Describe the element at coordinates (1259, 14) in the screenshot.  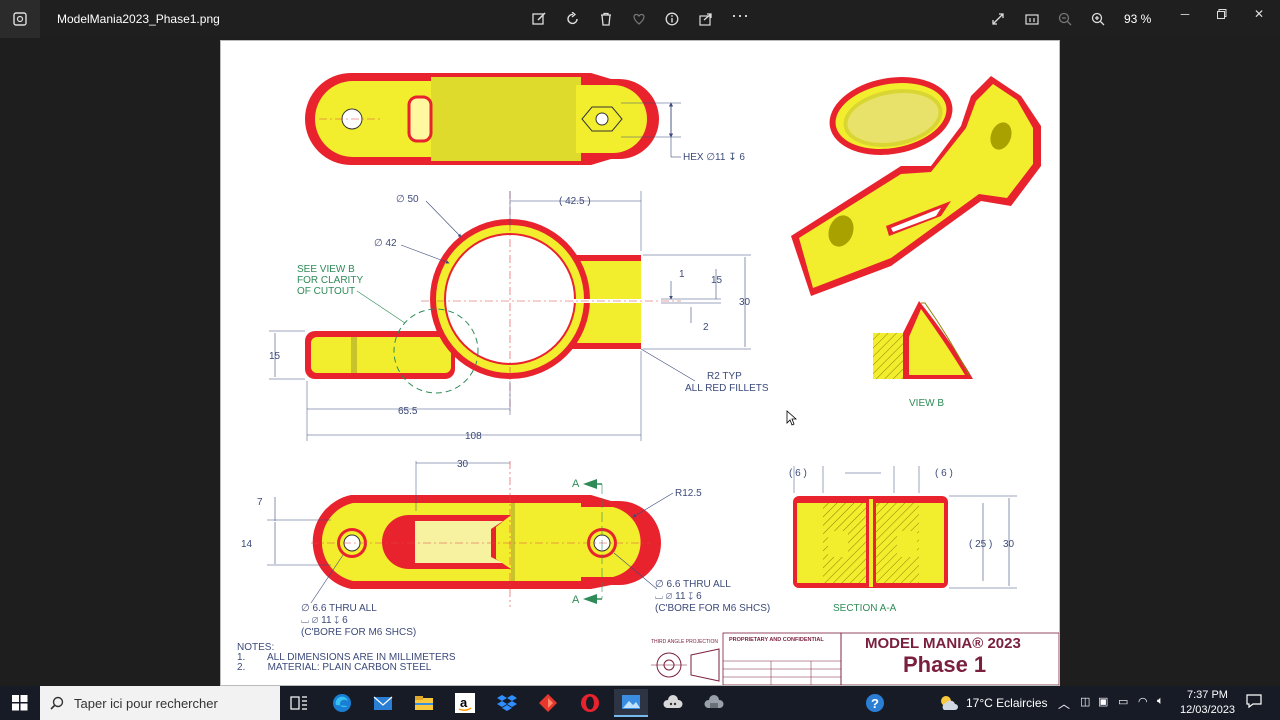
I see `close-button: ✕` at that location.